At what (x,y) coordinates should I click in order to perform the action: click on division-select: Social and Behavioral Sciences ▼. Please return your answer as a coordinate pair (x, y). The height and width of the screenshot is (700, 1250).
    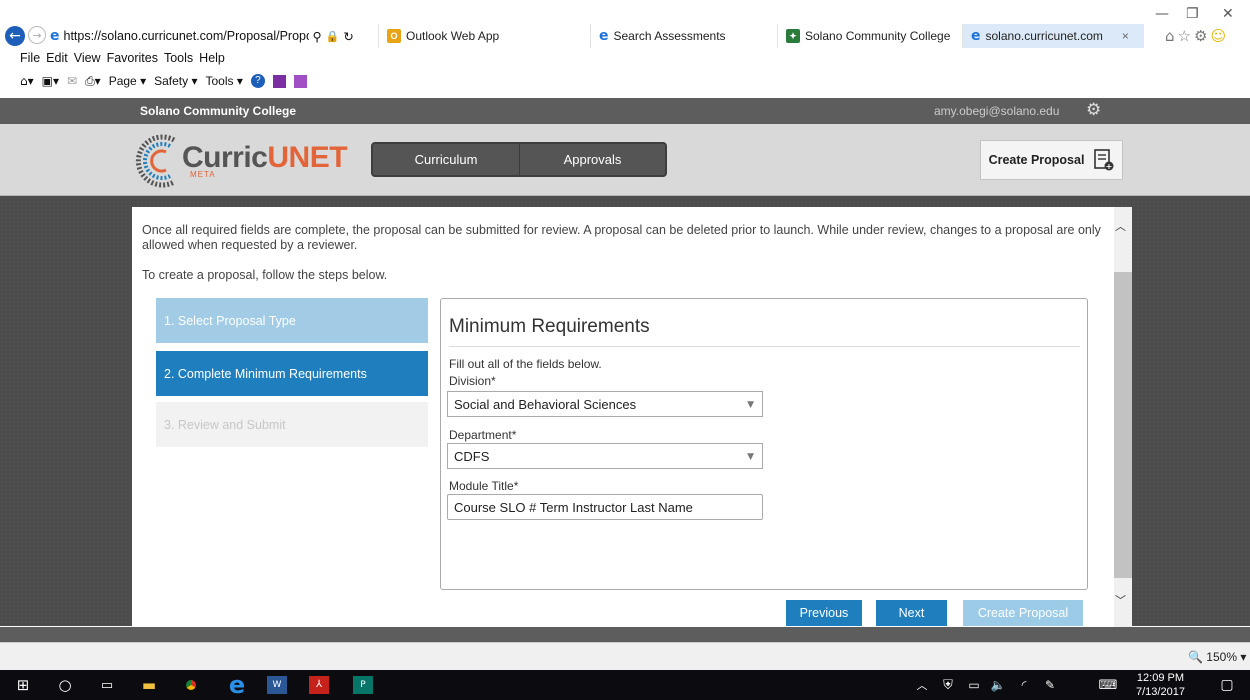
    Looking at the image, I should click on (605, 404).